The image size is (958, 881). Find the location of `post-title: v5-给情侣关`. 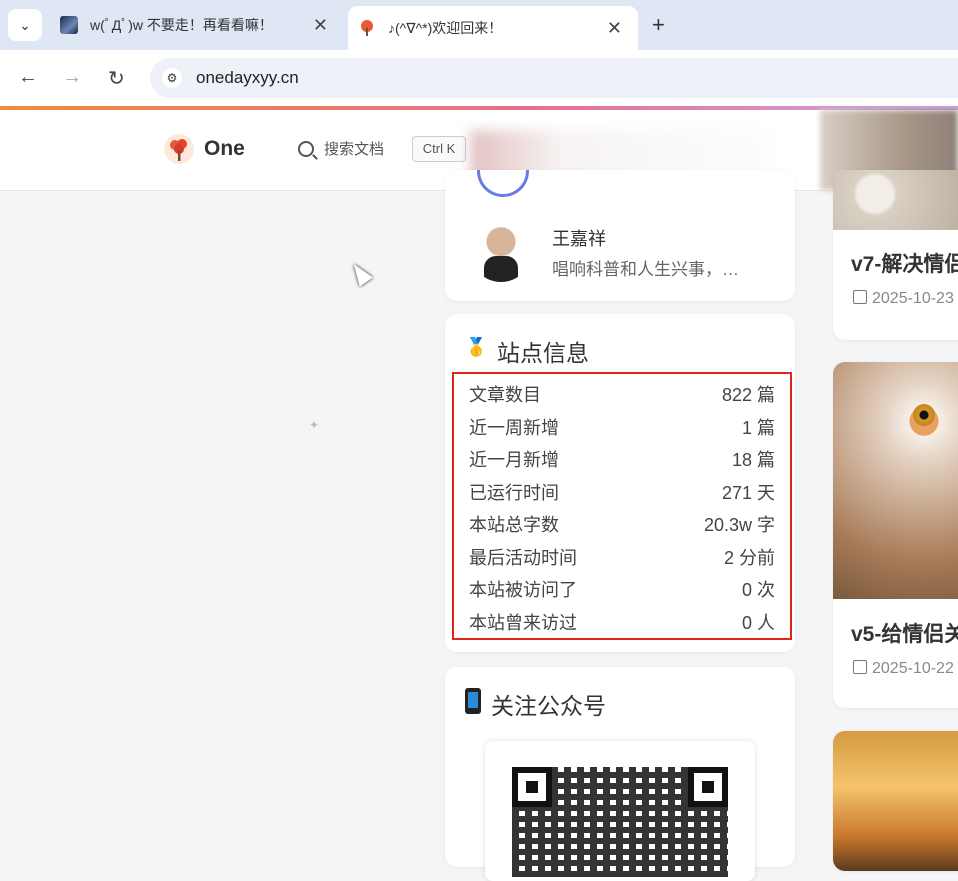

post-title: v5-给情侣关 is located at coordinates (904, 633).